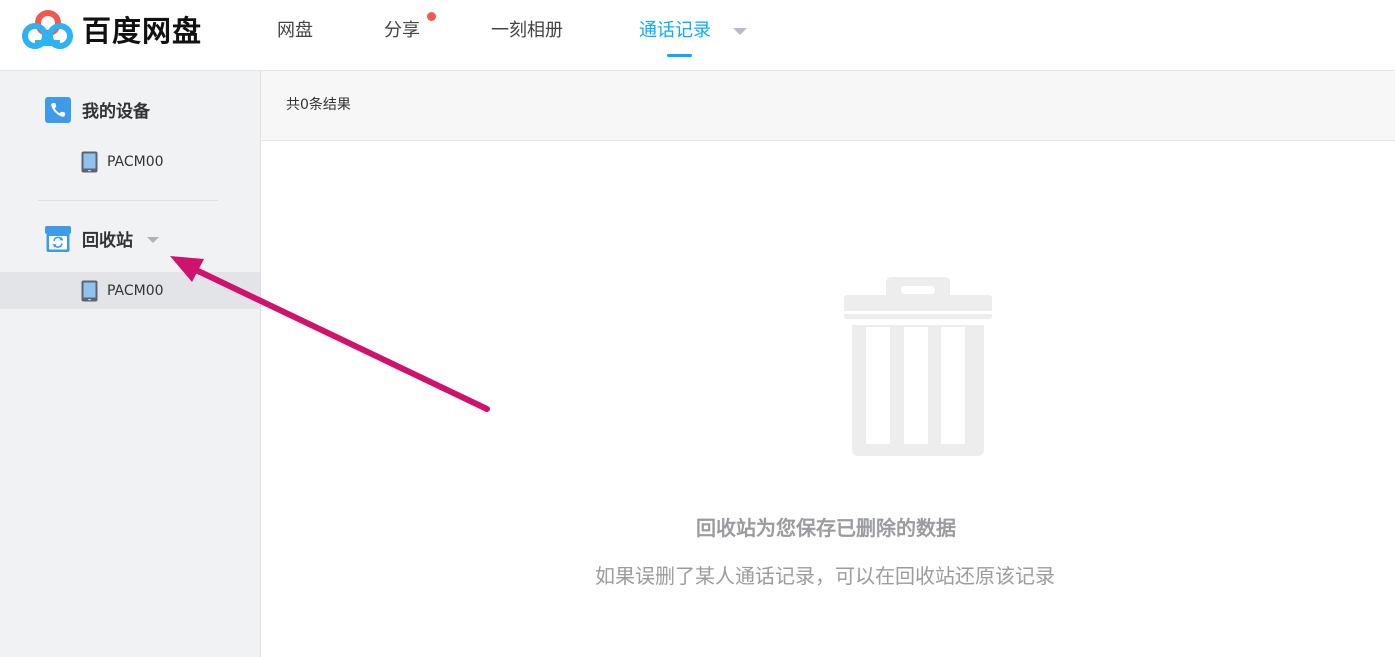 This screenshot has width=1395, height=657. Describe the element at coordinates (295, 31) in the screenshot. I see `nav-tab-netdisk: 网盘` at that location.